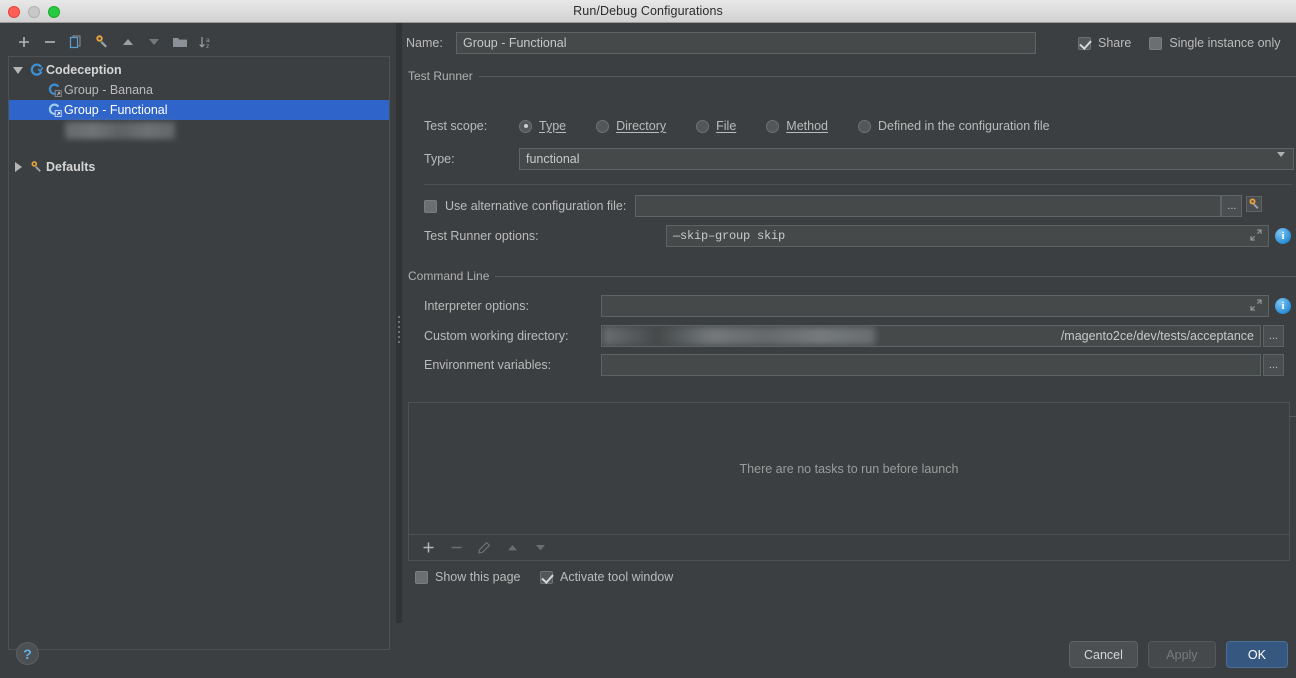 Image resolution: width=1296 pixels, height=678 pixels. What do you see at coordinates (542, 126) in the screenshot?
I see `test-scope-option-type: Type` at bounding box center [542, 126].